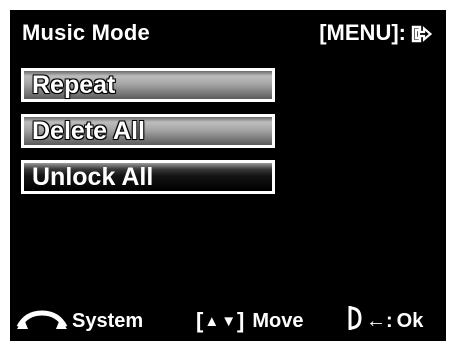 The height and width of the screenshot is (351, 456). I want to click on menu-item-repeat: Repeat, so click(148, 85).